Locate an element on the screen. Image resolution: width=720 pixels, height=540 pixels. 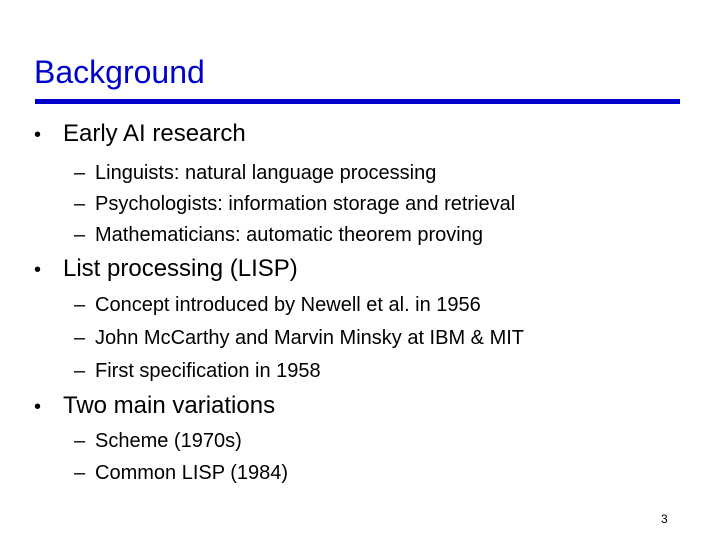
sub-bullet-text: Common LISP (1984) is located at coordinates (192, 473).